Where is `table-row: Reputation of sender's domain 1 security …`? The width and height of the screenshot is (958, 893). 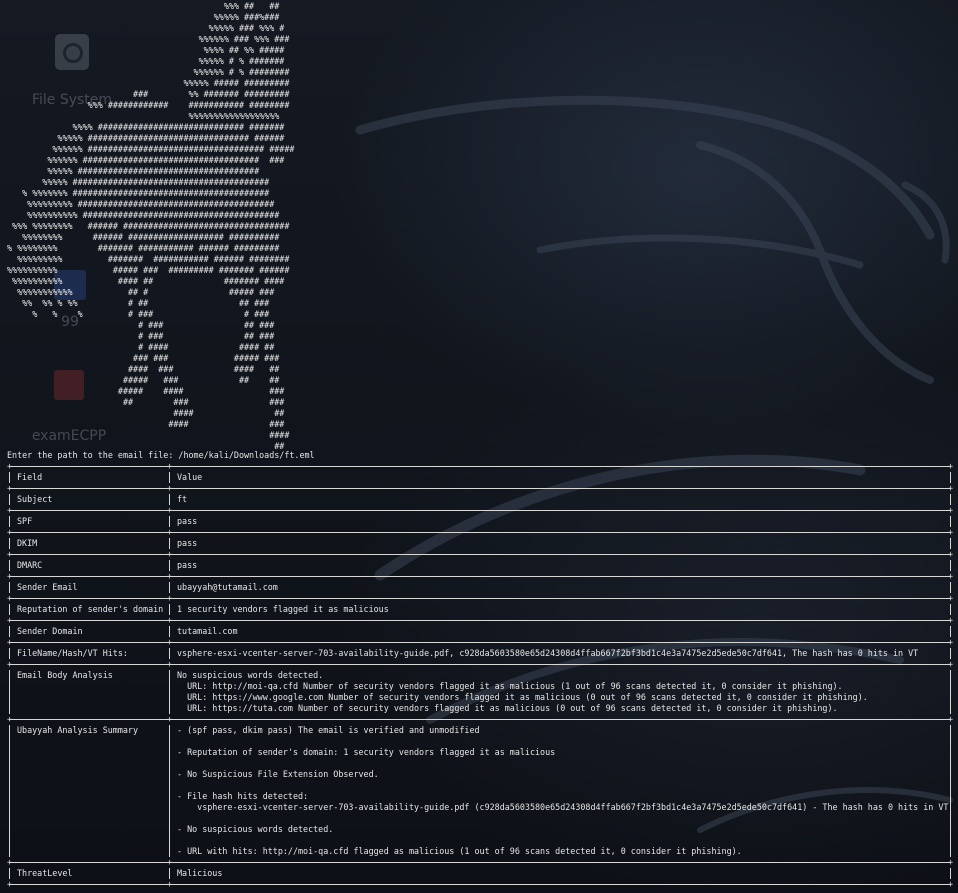
table-row: Reputation of sender's domain 1 security … is located at coordinates (480, 609).